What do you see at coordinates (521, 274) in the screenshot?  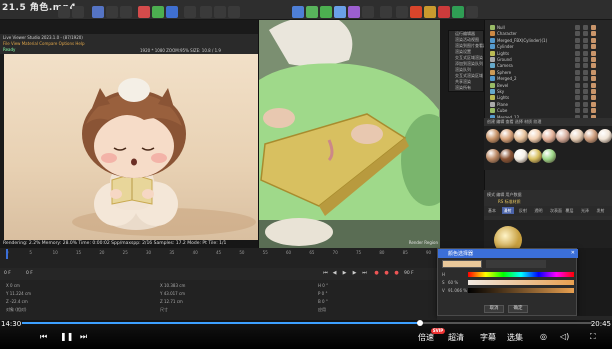 I see `hue-slider` at bounding box center [521, 274].